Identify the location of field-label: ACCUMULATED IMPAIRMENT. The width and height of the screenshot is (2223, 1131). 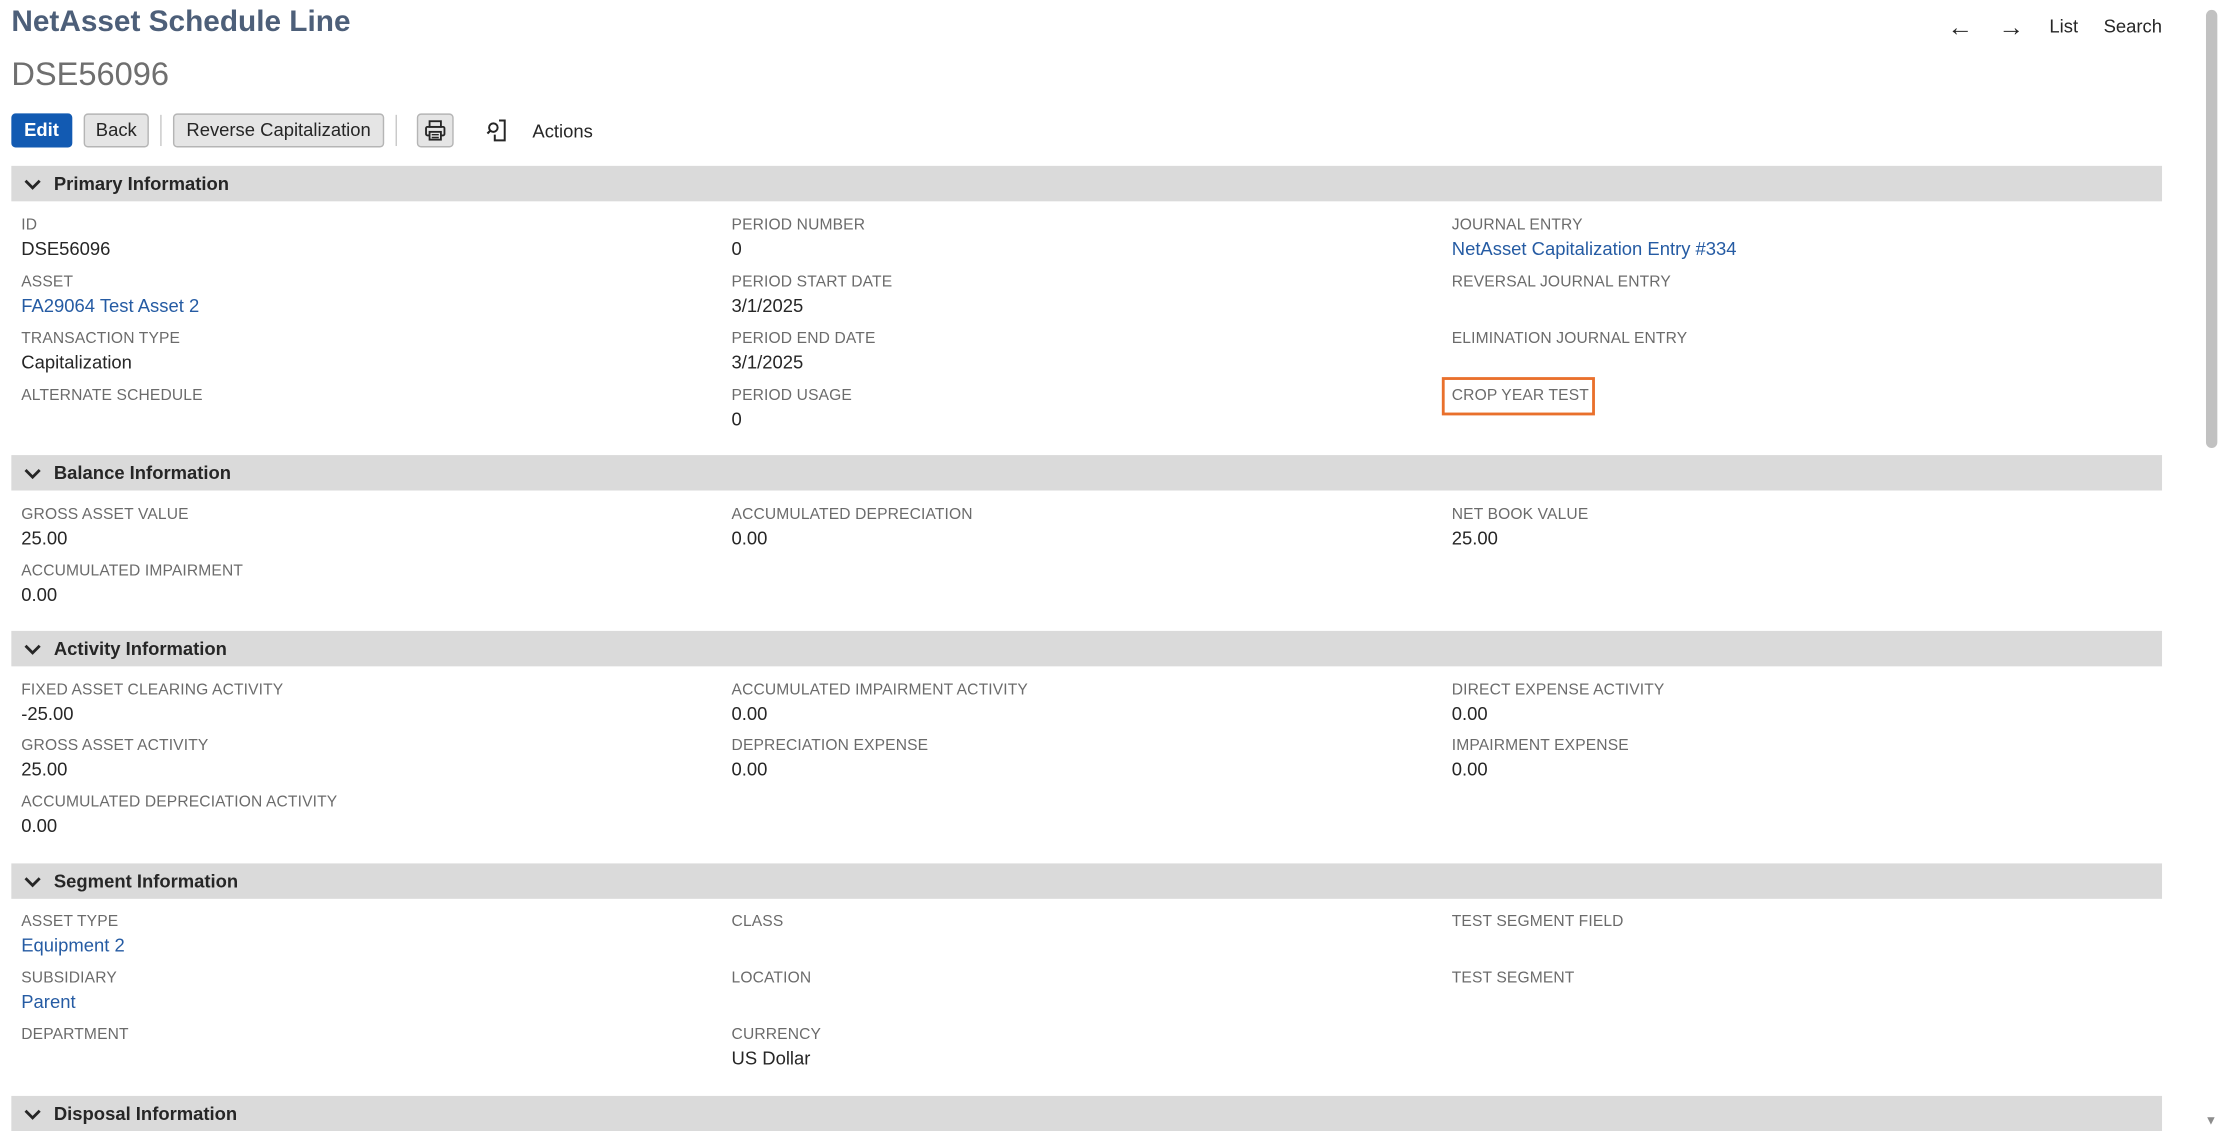
(132, 571).